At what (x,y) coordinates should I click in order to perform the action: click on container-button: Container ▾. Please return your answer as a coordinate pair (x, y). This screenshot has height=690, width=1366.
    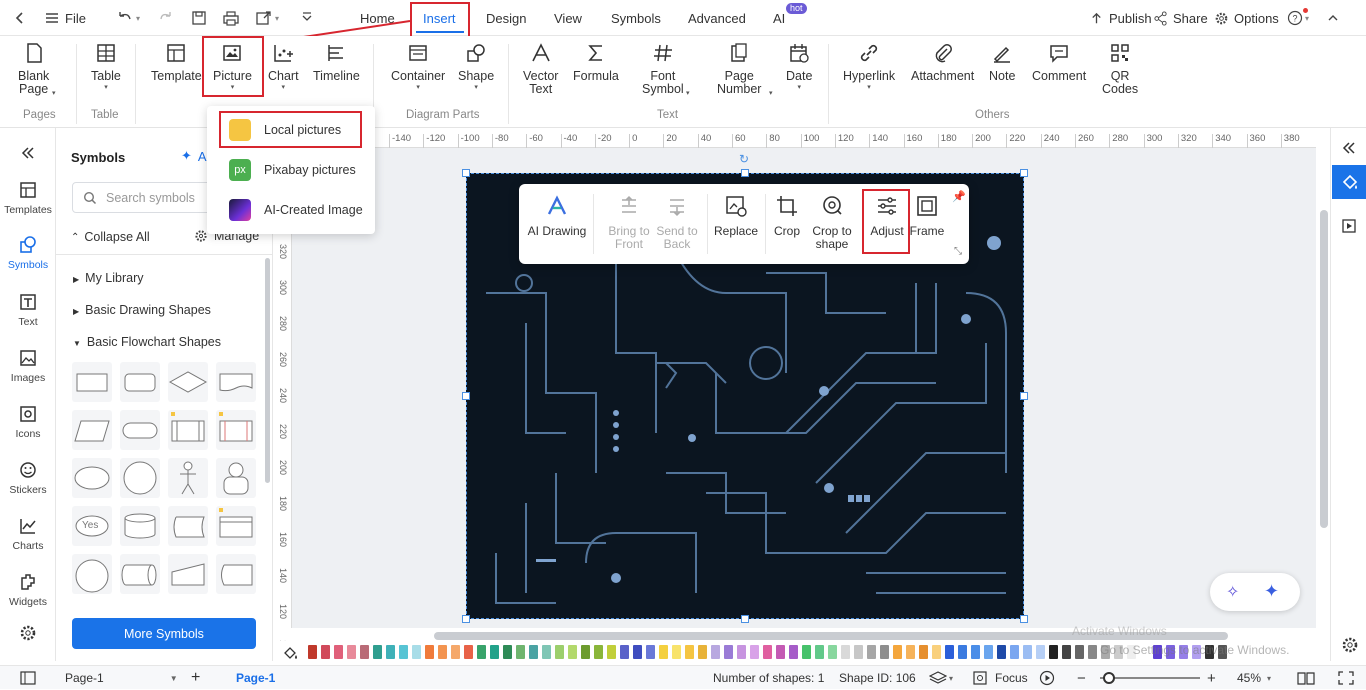
    Looking at the image, I should click on (418, 66).